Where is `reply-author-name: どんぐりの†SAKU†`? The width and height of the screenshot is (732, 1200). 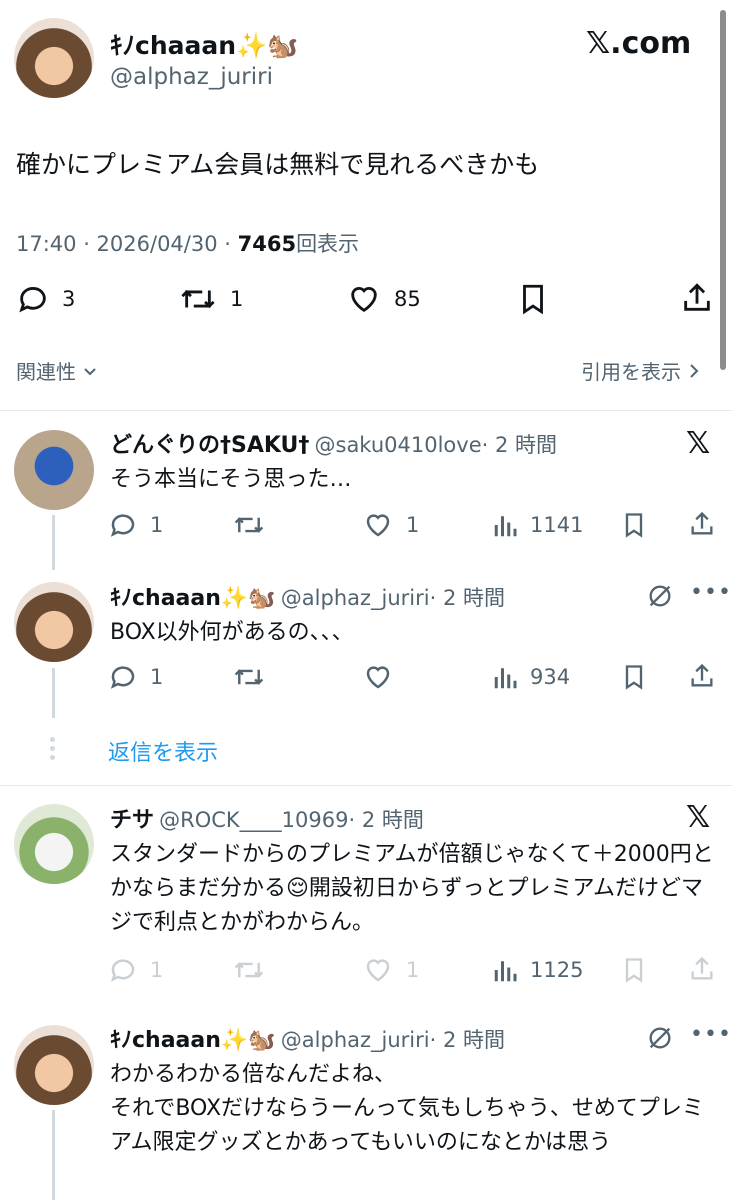
reply-author-name: どんぐりの†SAKU† is located at coordinates (209, 445).